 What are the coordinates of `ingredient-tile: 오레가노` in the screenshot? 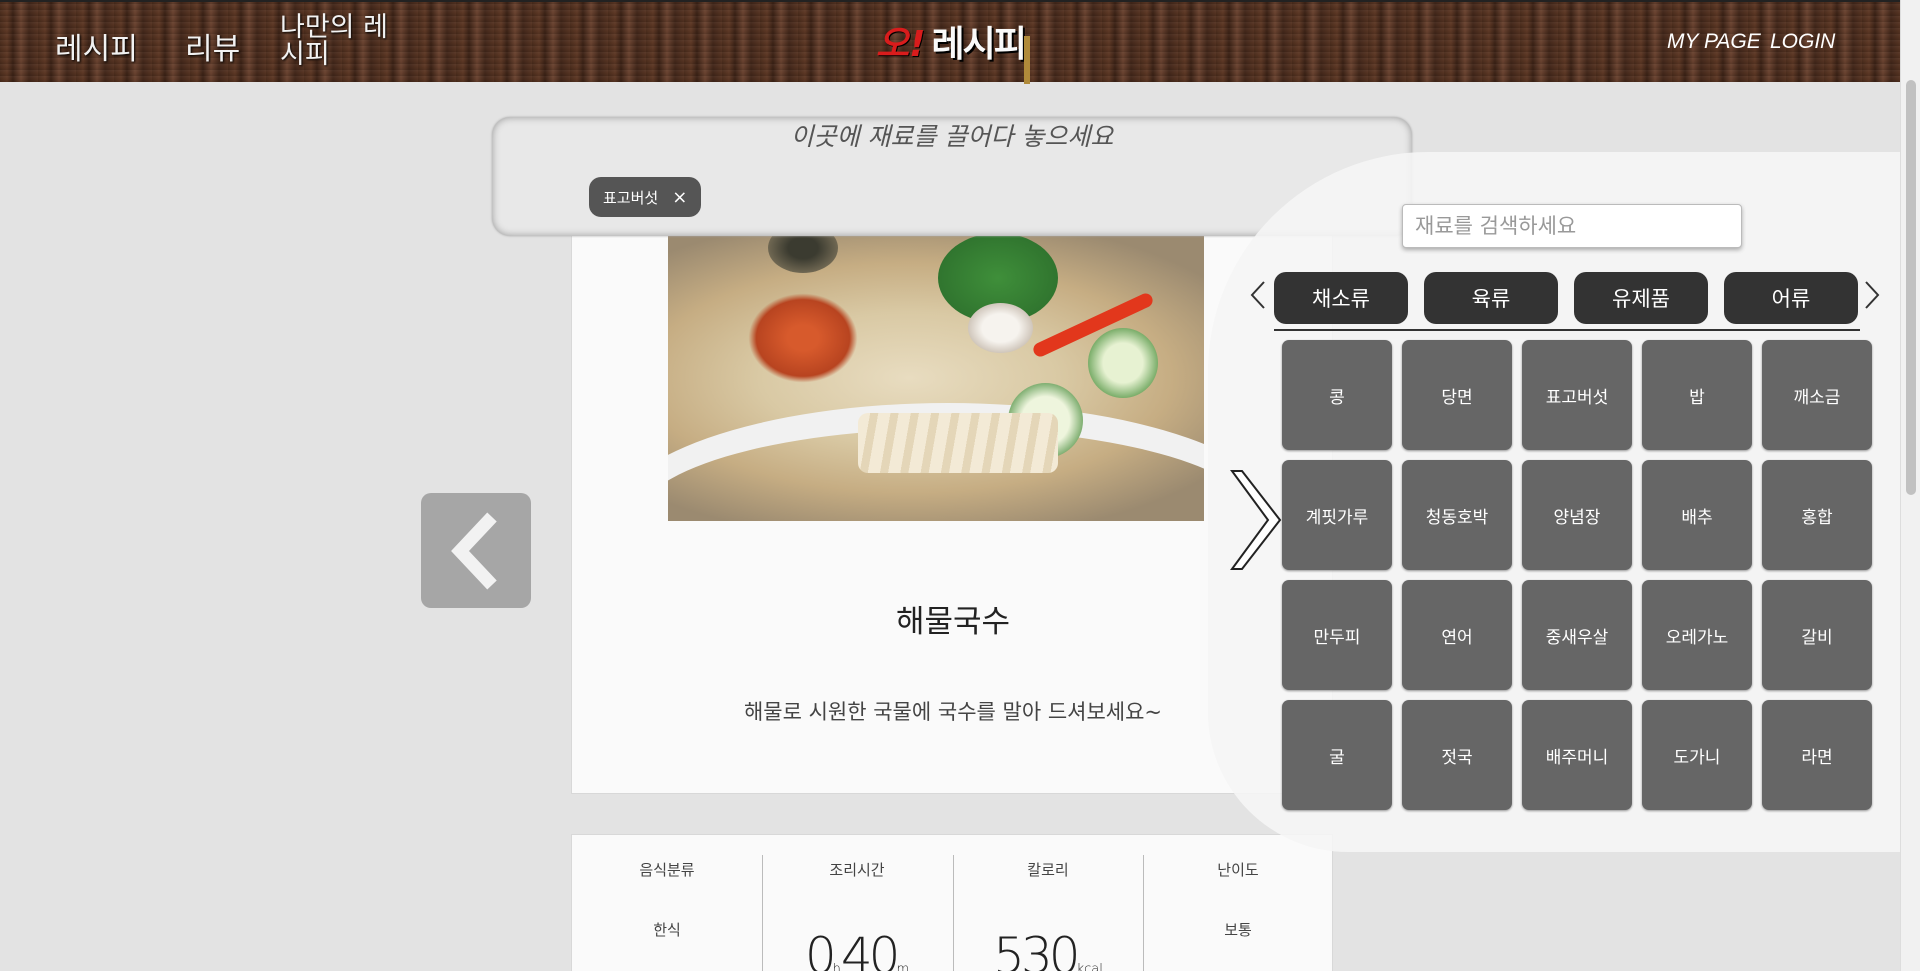 It's located at (1697, 635).